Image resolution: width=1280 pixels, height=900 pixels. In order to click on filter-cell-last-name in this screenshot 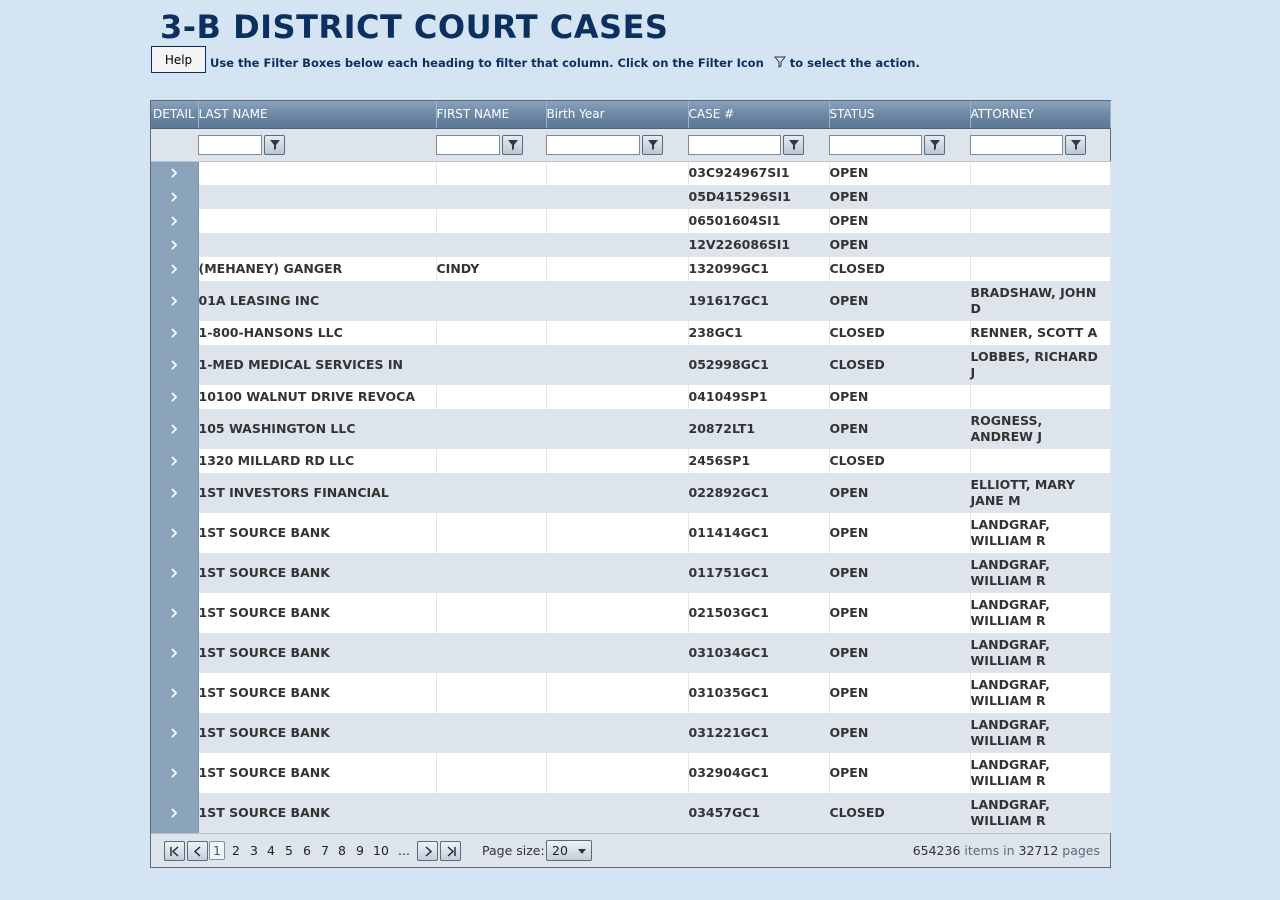, I will do `click(317, 145)`.